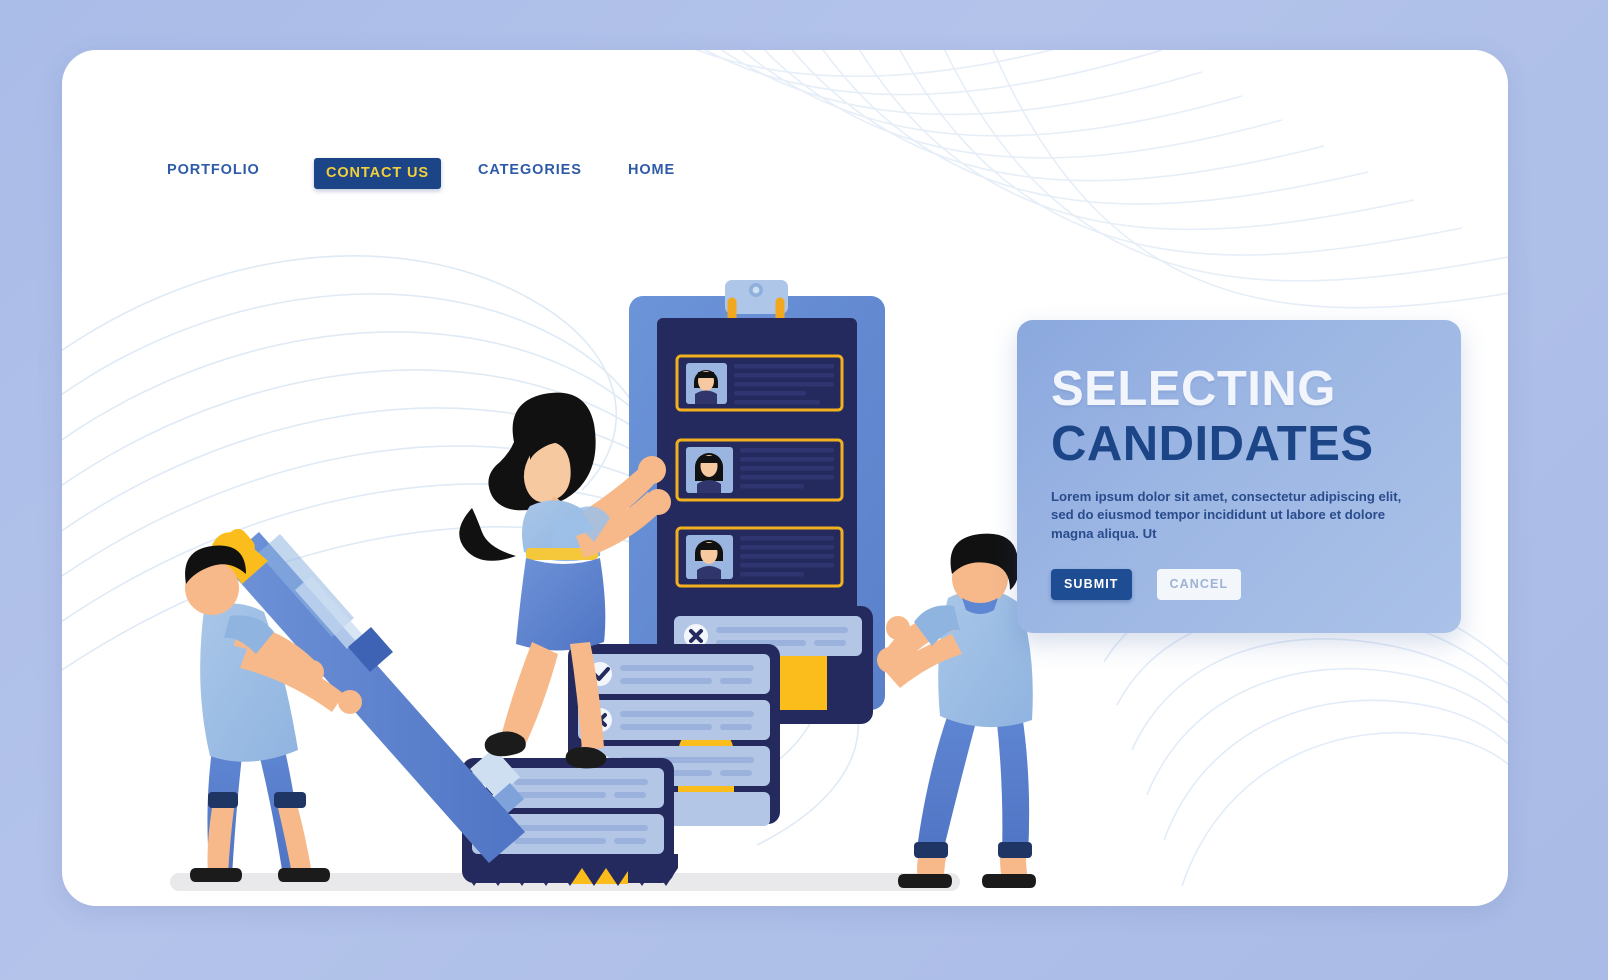 Image resolution: width=1608 pixels, height=980 pixels. I want to click on nav-item-portfolio: PORTFOLIO, so click(213, 170).